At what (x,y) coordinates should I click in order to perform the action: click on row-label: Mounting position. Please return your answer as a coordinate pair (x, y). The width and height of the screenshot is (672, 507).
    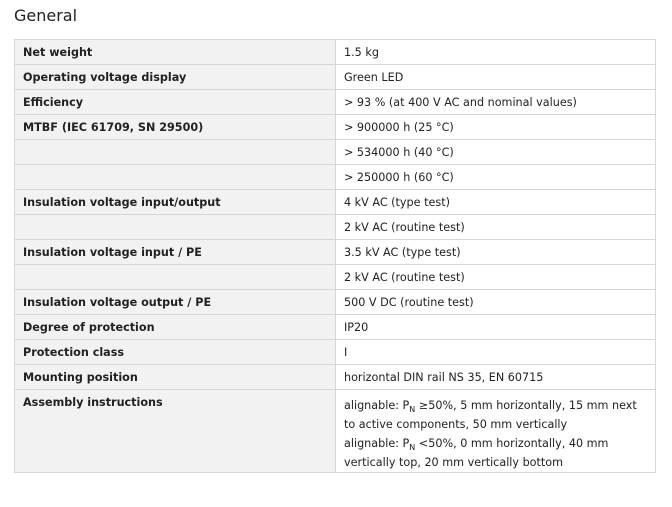
    Looking at the image, I should click on (175, 377).